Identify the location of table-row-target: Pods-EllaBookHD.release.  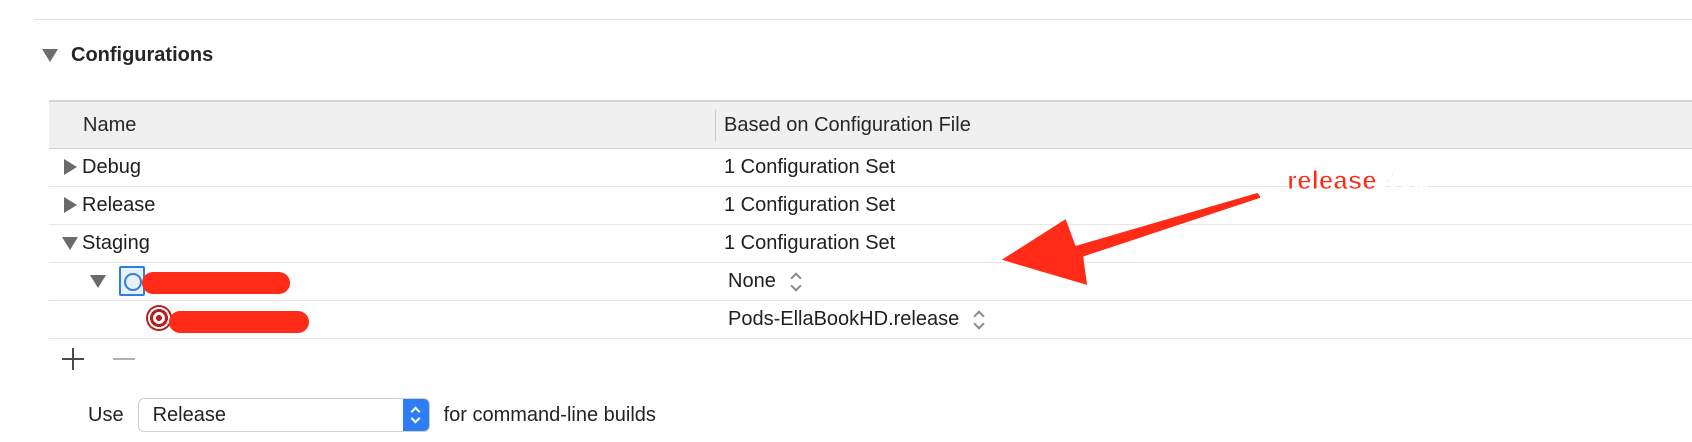
(870, 319).